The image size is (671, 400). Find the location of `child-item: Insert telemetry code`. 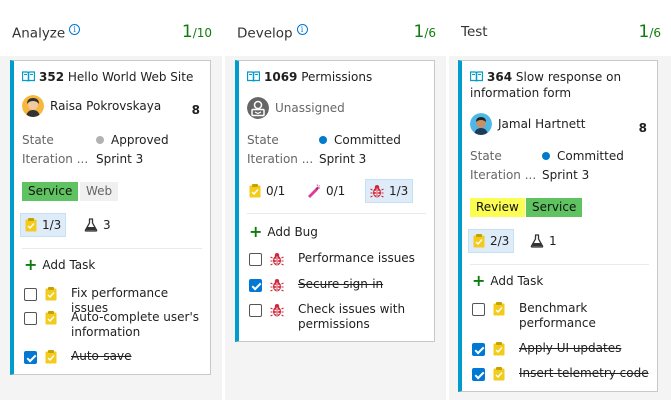

child-item: Insert telemetry code is located at coordinates (561, 373).